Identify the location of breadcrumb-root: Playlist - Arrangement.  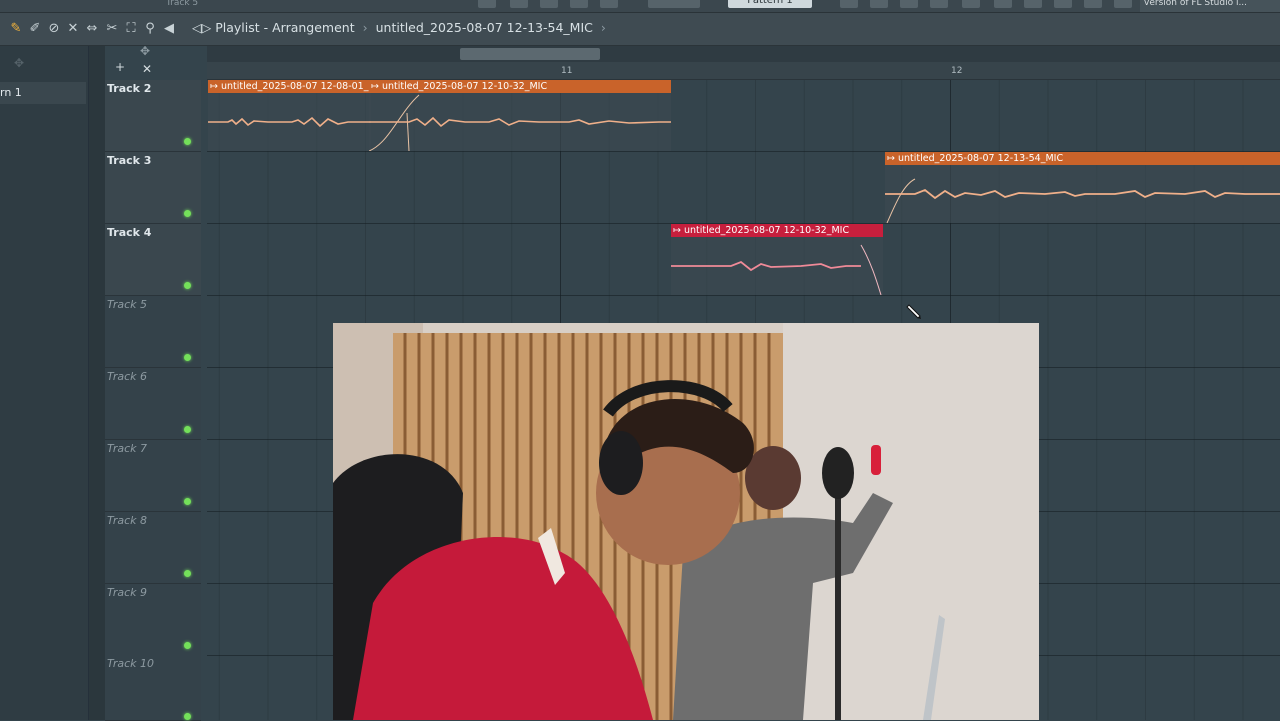
(284, 27).